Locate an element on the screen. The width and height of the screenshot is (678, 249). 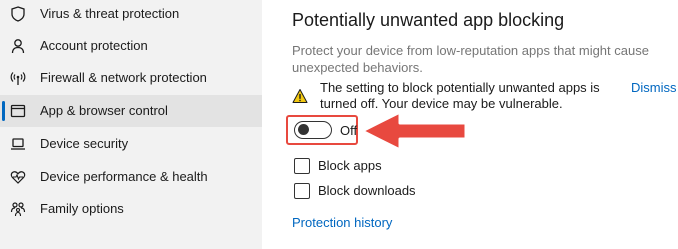
wifi-antenna-icon is located at coordinates (18, 78).